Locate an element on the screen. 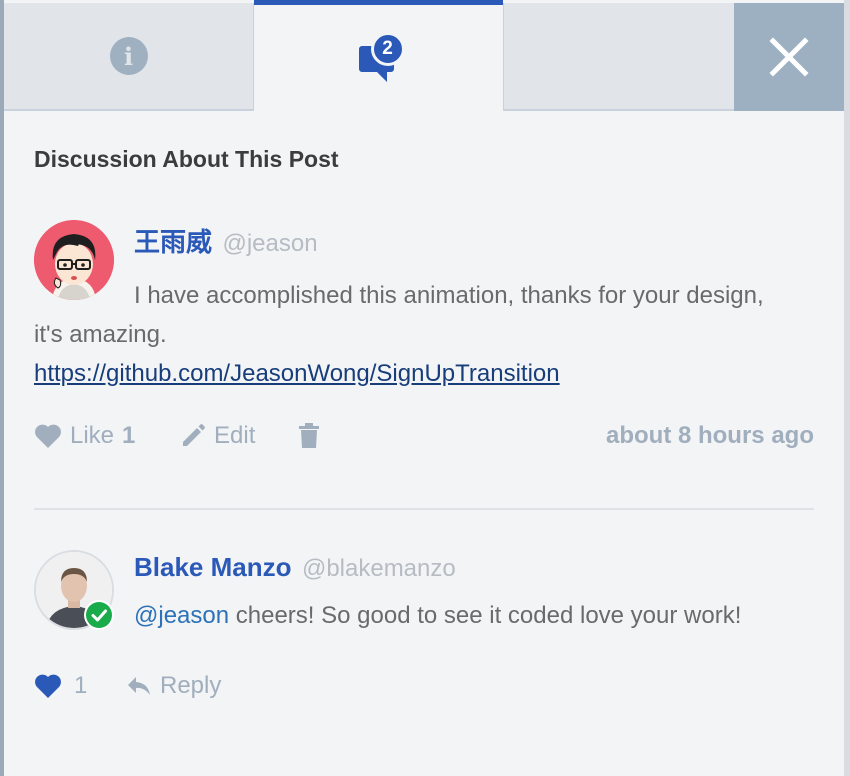 Image resolution: width=850 pixels, height=776 pixels. reply-button: Reply is located at coordinates (173, 686).